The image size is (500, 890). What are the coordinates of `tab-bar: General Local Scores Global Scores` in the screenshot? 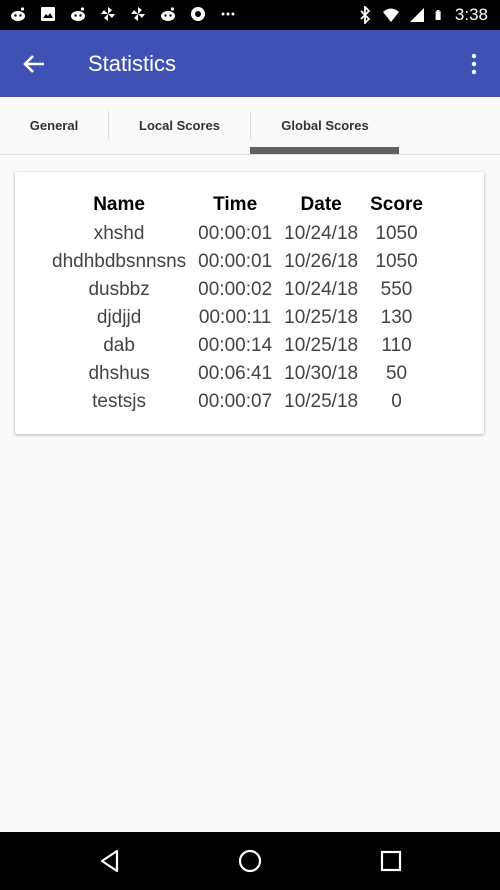 It's located at (250, 126).